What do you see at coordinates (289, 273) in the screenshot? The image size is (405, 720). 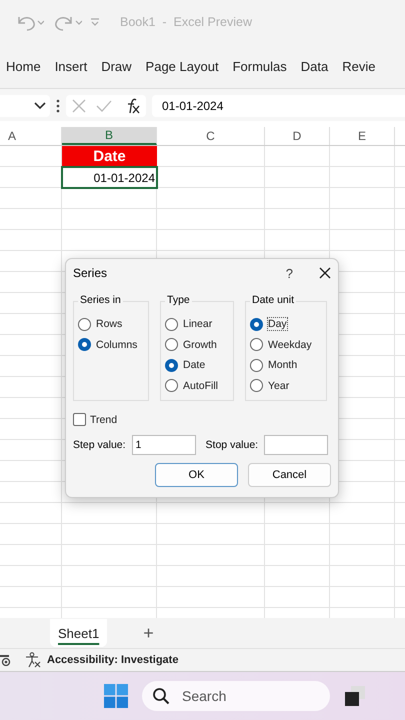 I see `help-button: ?` at bounding box center [289, 273].